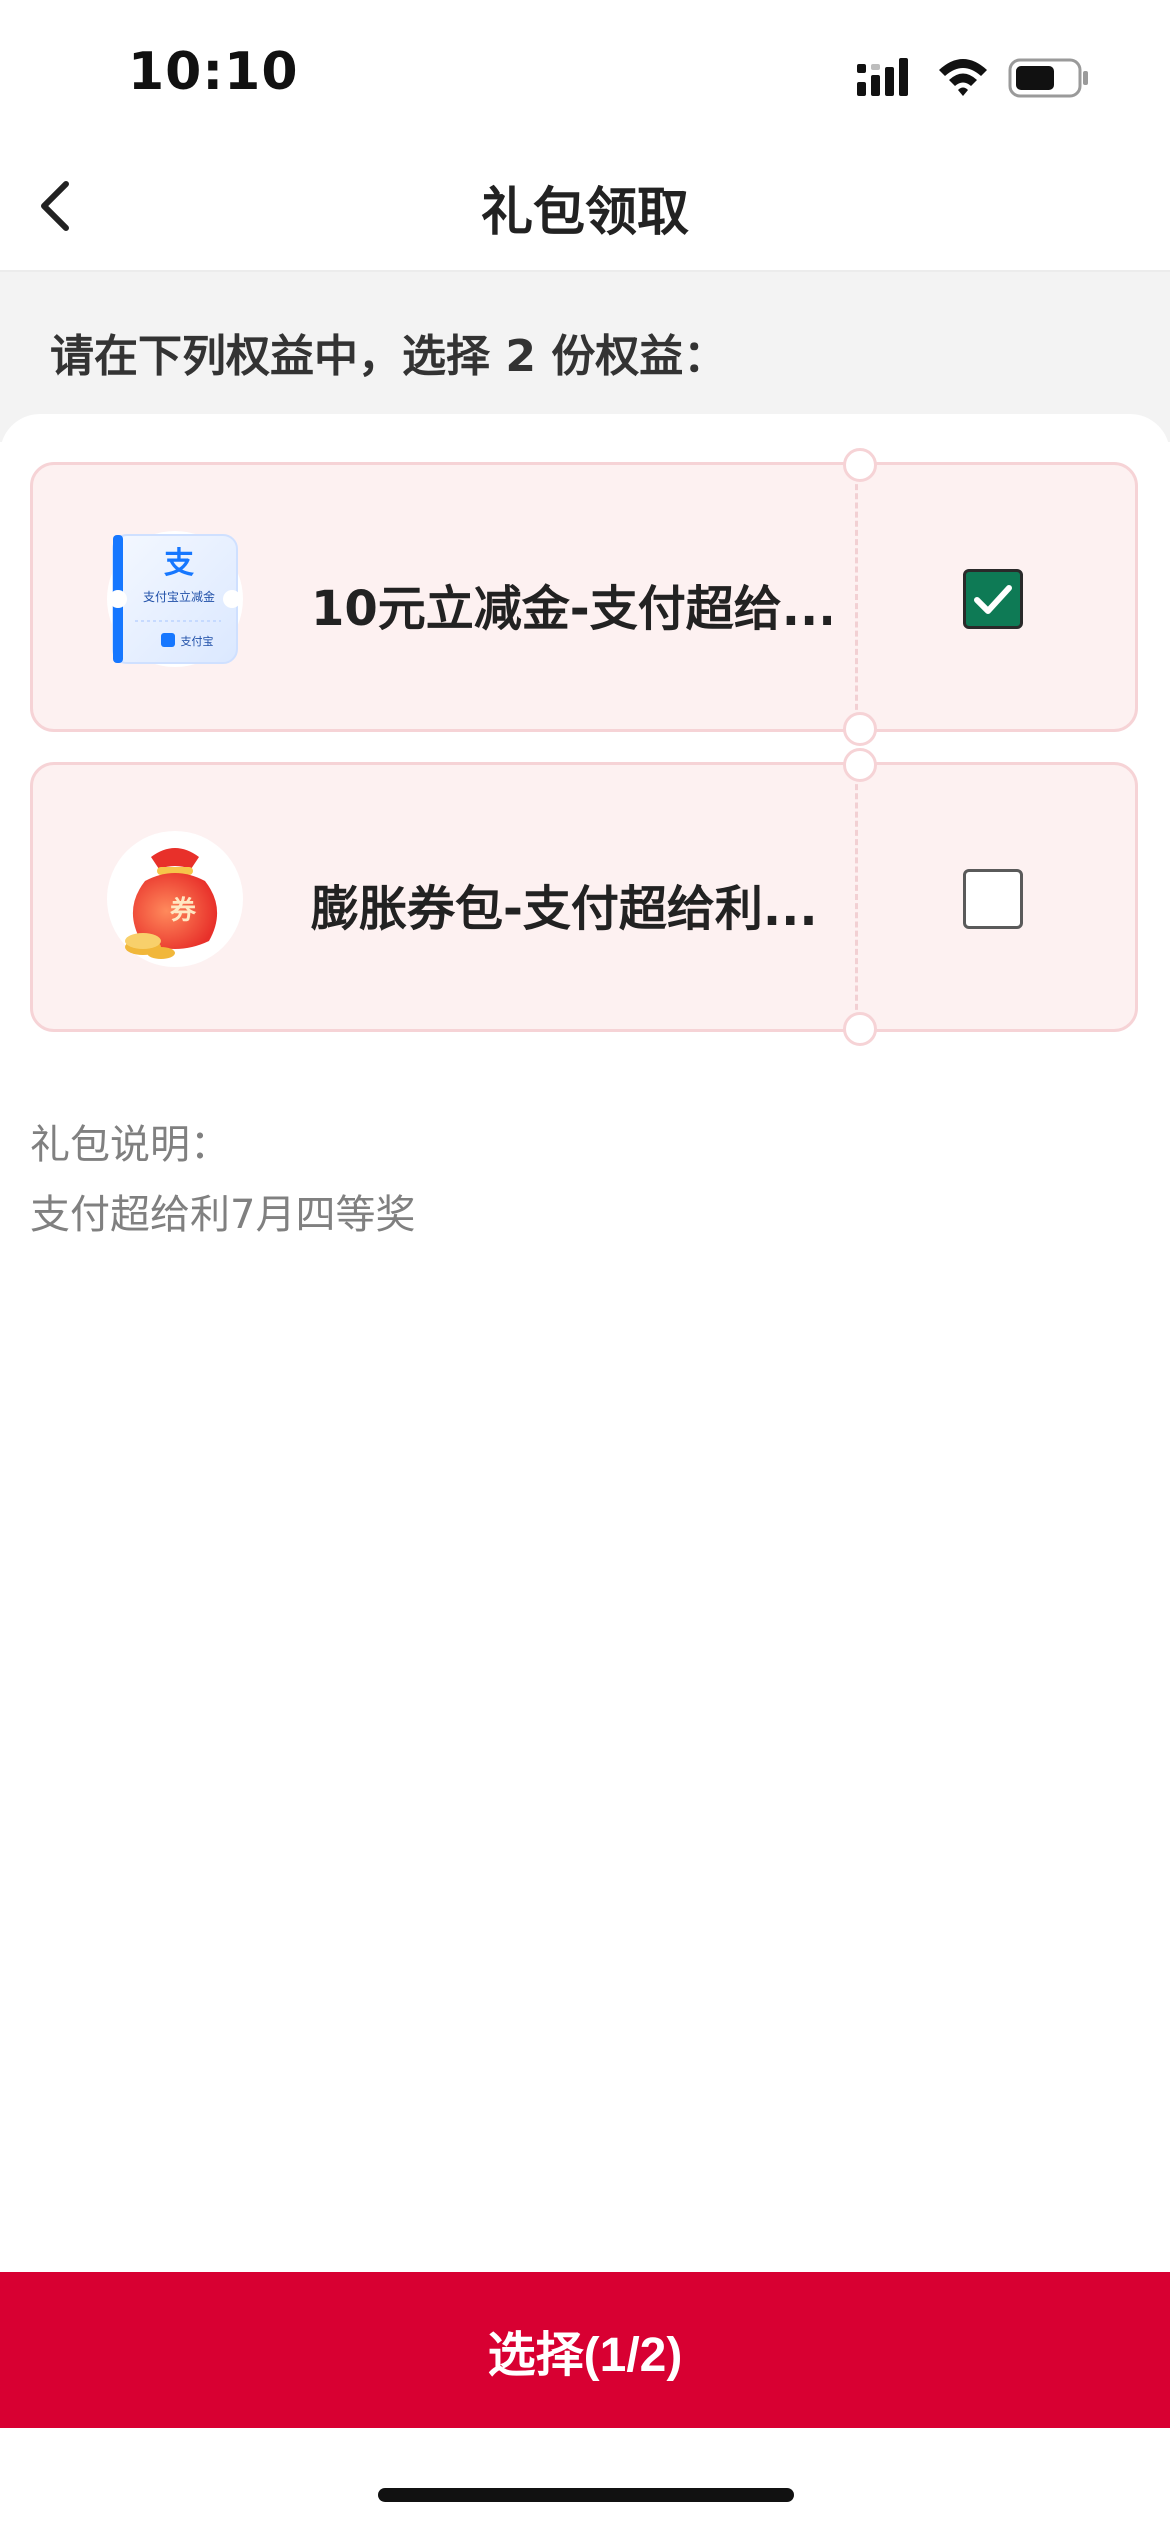  I want to click on voucher-icon-badge: 支付宝, so click(197, 641).